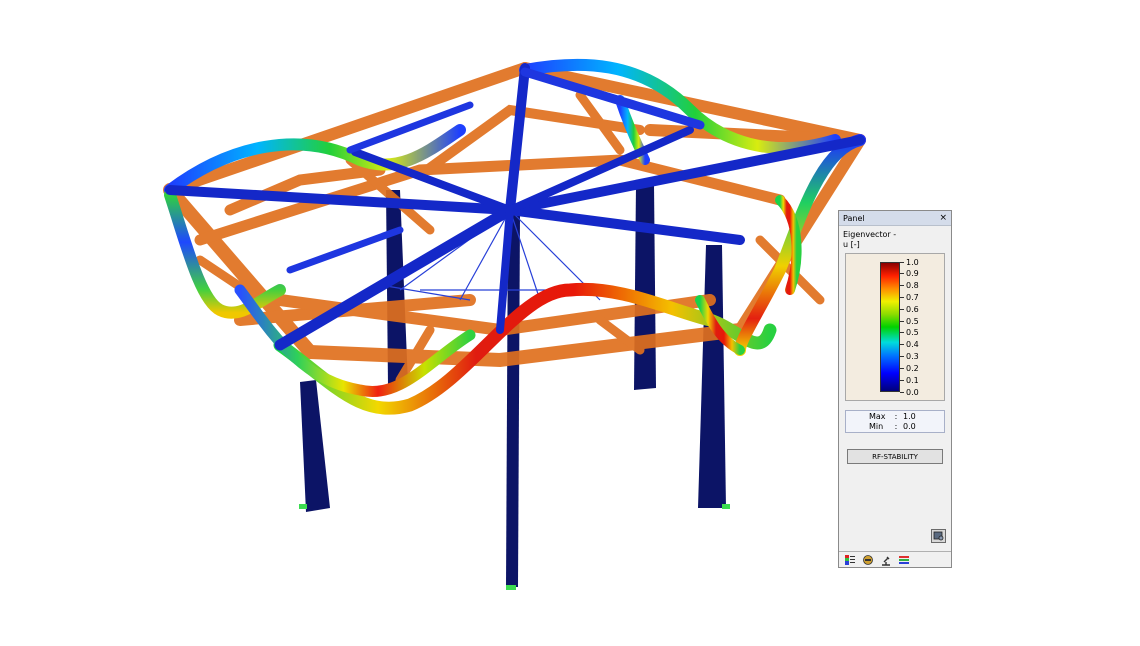 This screenshot has width=1140, height=646. I want to click on legend-tick: 0.6, so click(909, 309).